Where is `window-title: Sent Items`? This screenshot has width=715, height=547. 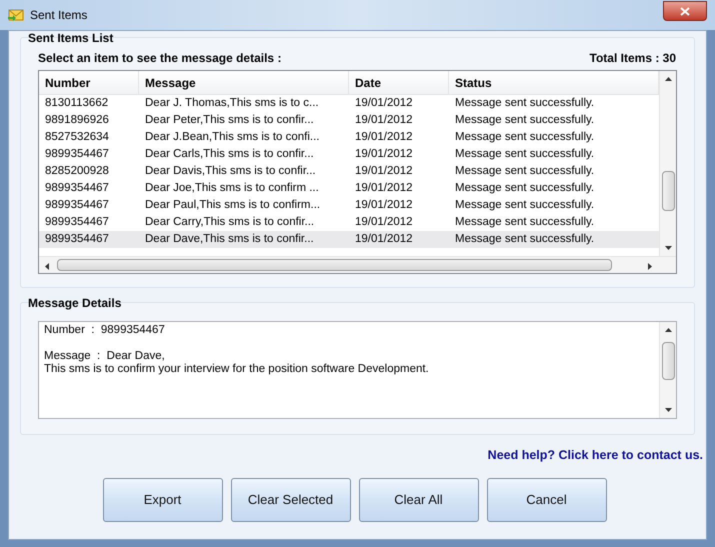
window-title: Sent Items is located at coordinates (59, 15).